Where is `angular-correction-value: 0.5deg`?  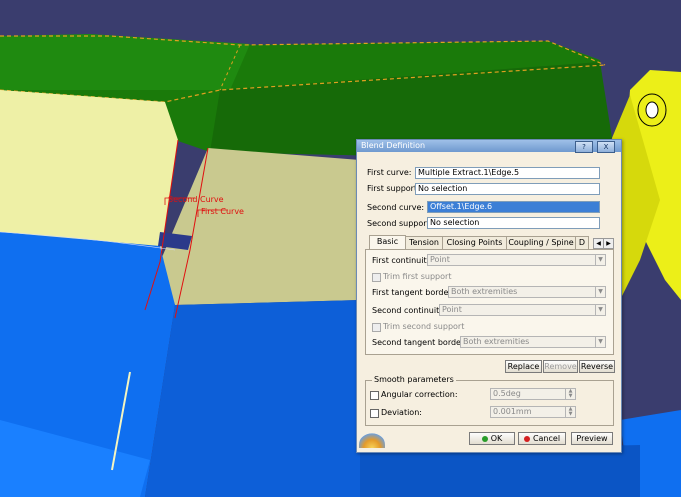
angular-correction-value: 0.5deg is located at coordinates (507, 393).